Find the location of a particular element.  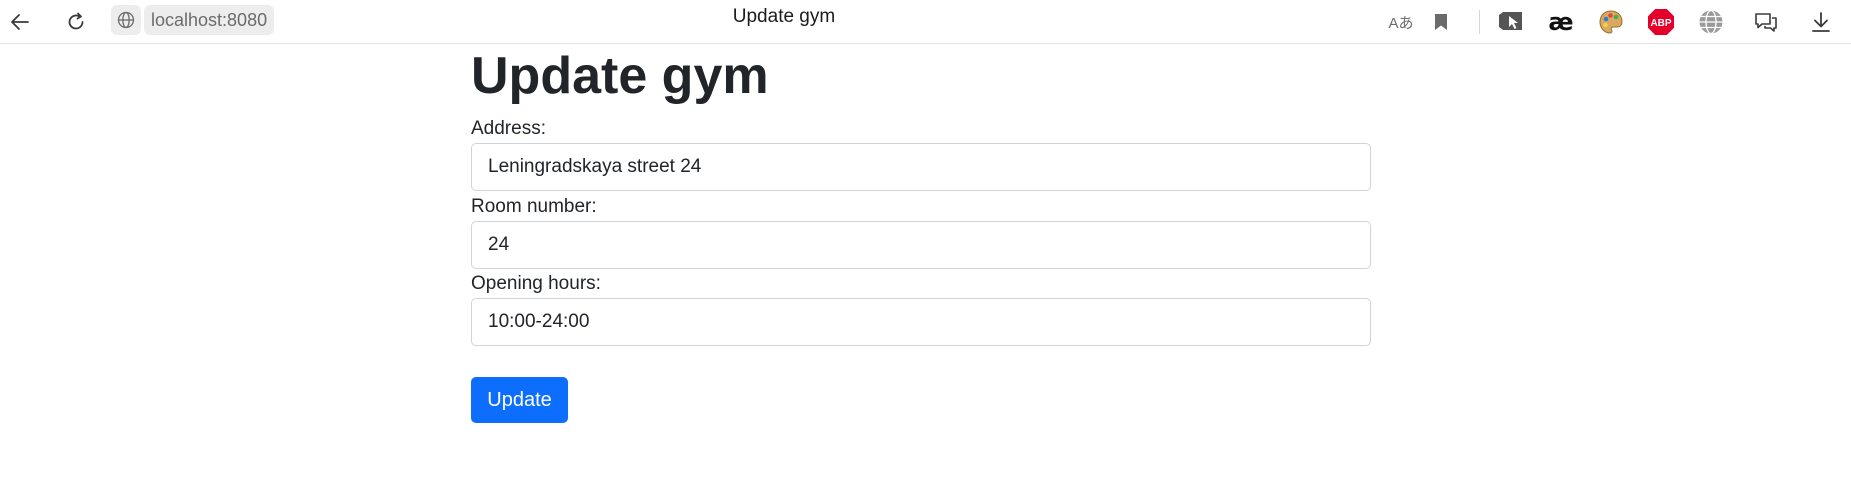

cursor-extension-icon is located at coordinates (1510, 21).